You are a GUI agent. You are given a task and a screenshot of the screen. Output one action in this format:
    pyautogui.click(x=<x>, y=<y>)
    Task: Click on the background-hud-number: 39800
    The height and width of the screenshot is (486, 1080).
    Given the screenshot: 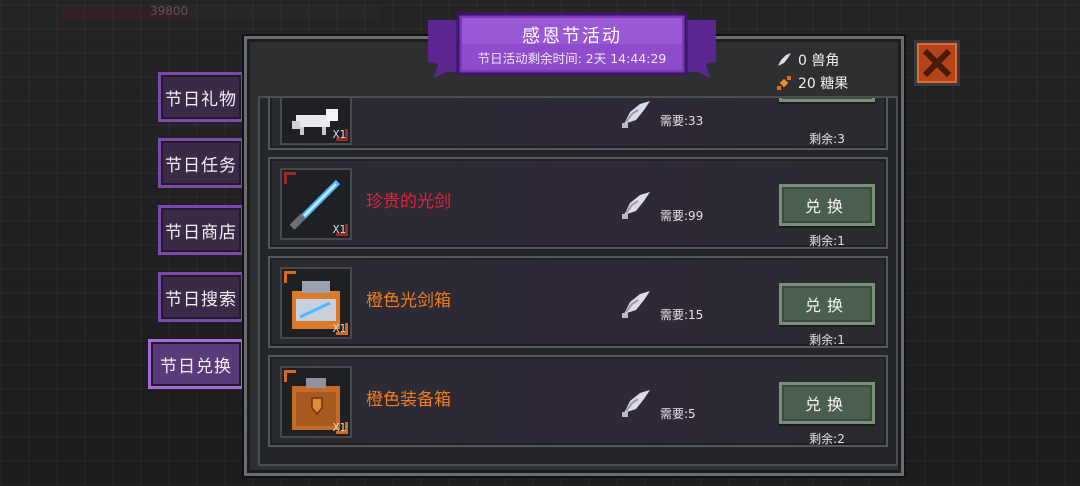 What is the action you would take?
    pyautogui.click(x=169, y=11)
    